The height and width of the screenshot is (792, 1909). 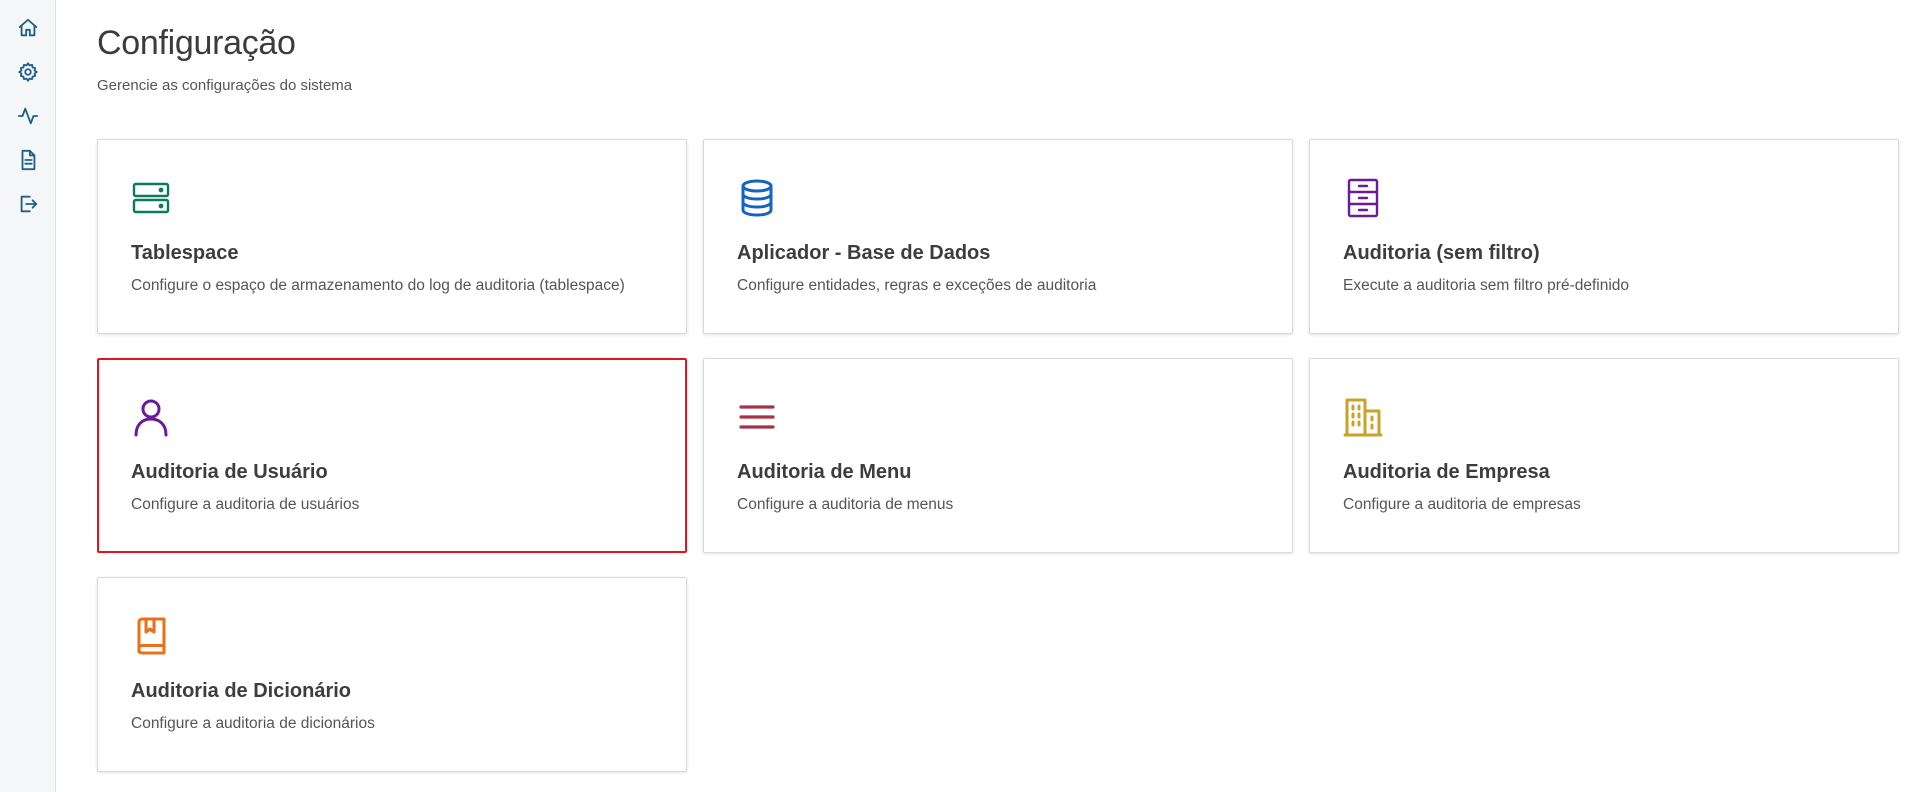 I want to click on card-description: Configure a auditoria de usuários, so click(x=245, y=504).